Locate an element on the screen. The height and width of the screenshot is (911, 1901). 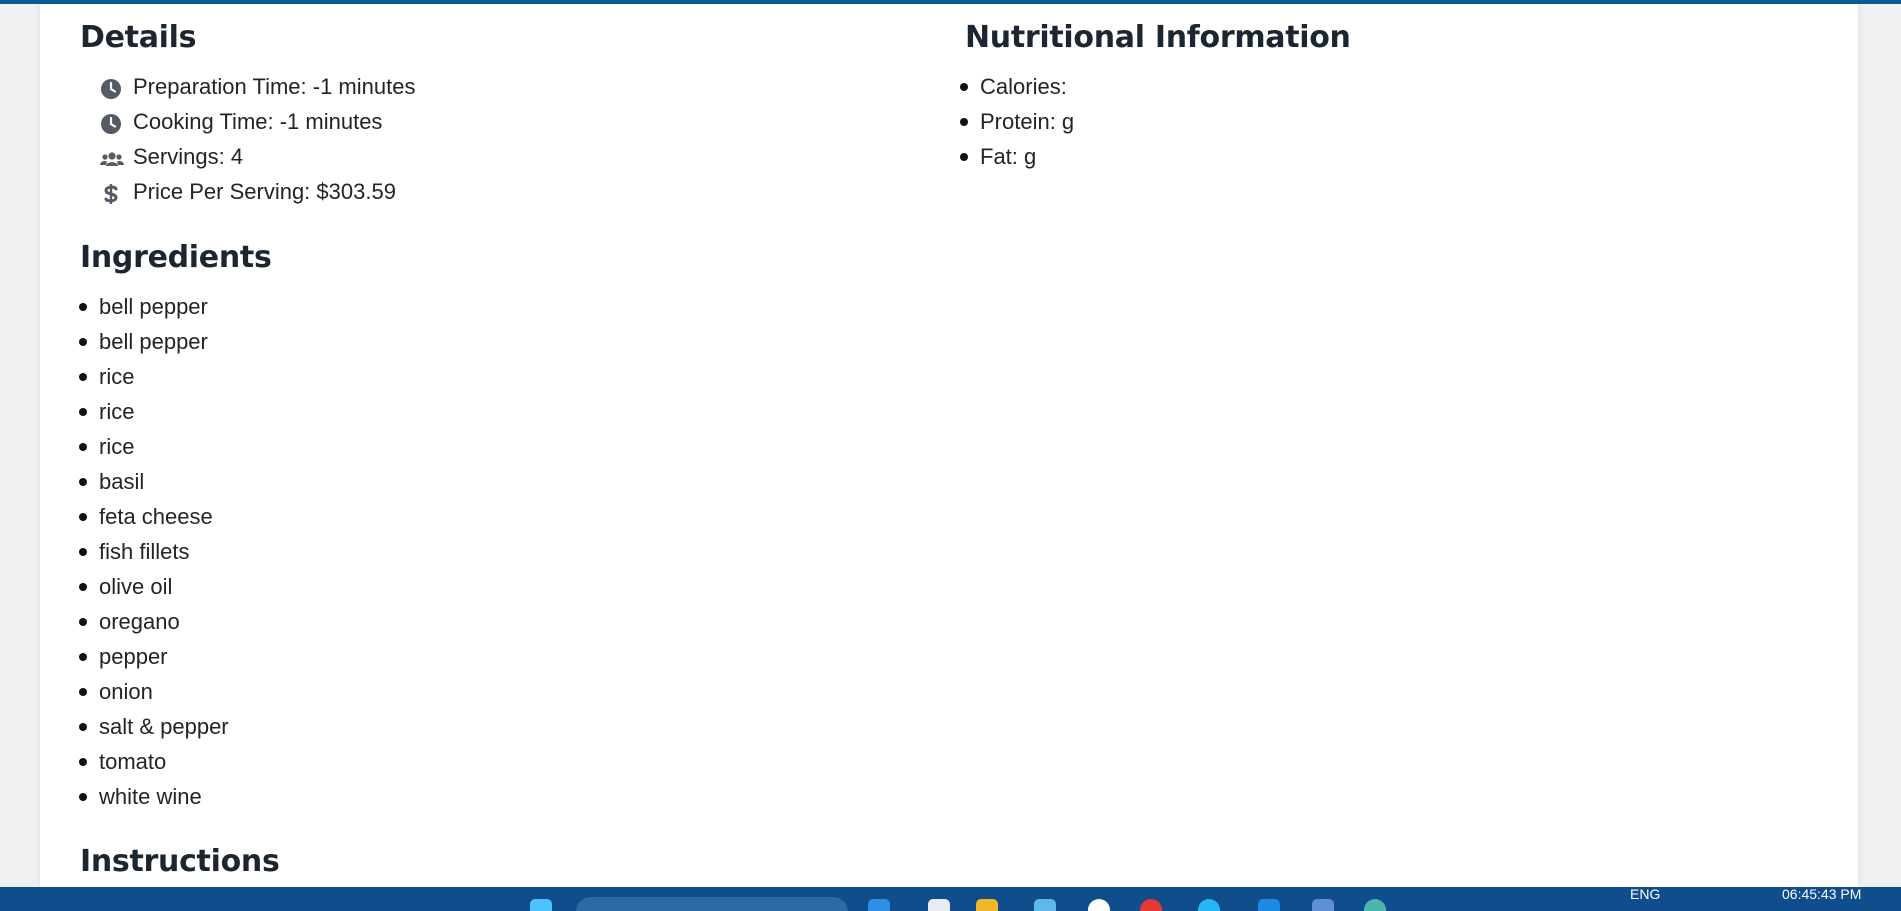
clock-time: 06:45:43 PM is located at coordinates (1821, 894).